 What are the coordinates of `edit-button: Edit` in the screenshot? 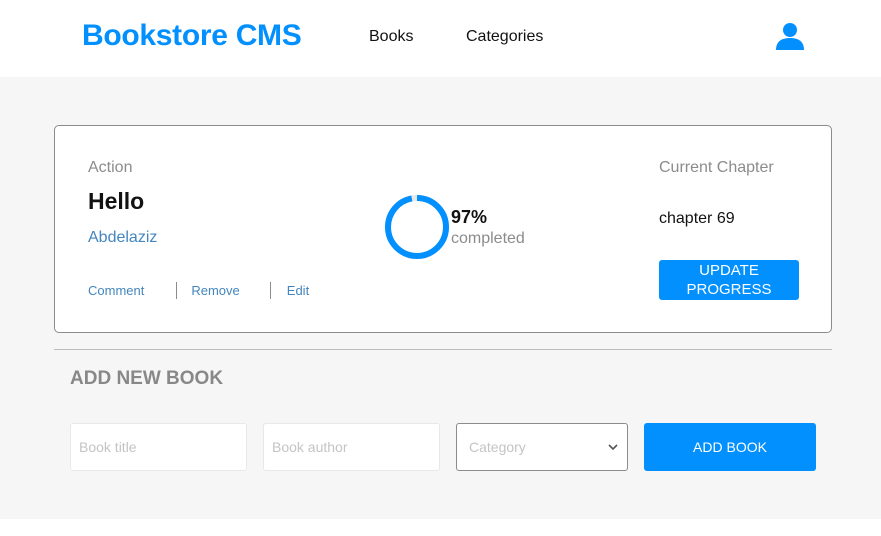 It's located at (298, 290).